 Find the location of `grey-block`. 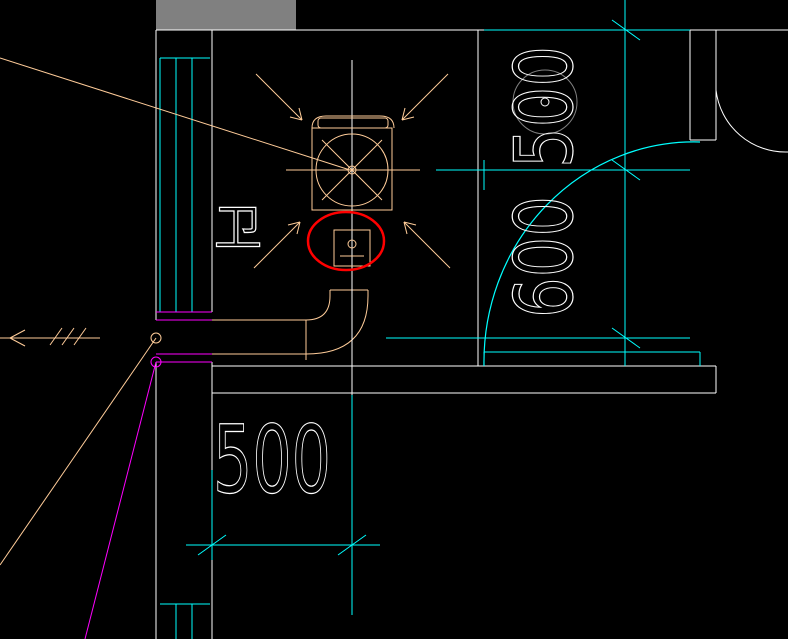

grey-block is located at coordinates (226, 15).